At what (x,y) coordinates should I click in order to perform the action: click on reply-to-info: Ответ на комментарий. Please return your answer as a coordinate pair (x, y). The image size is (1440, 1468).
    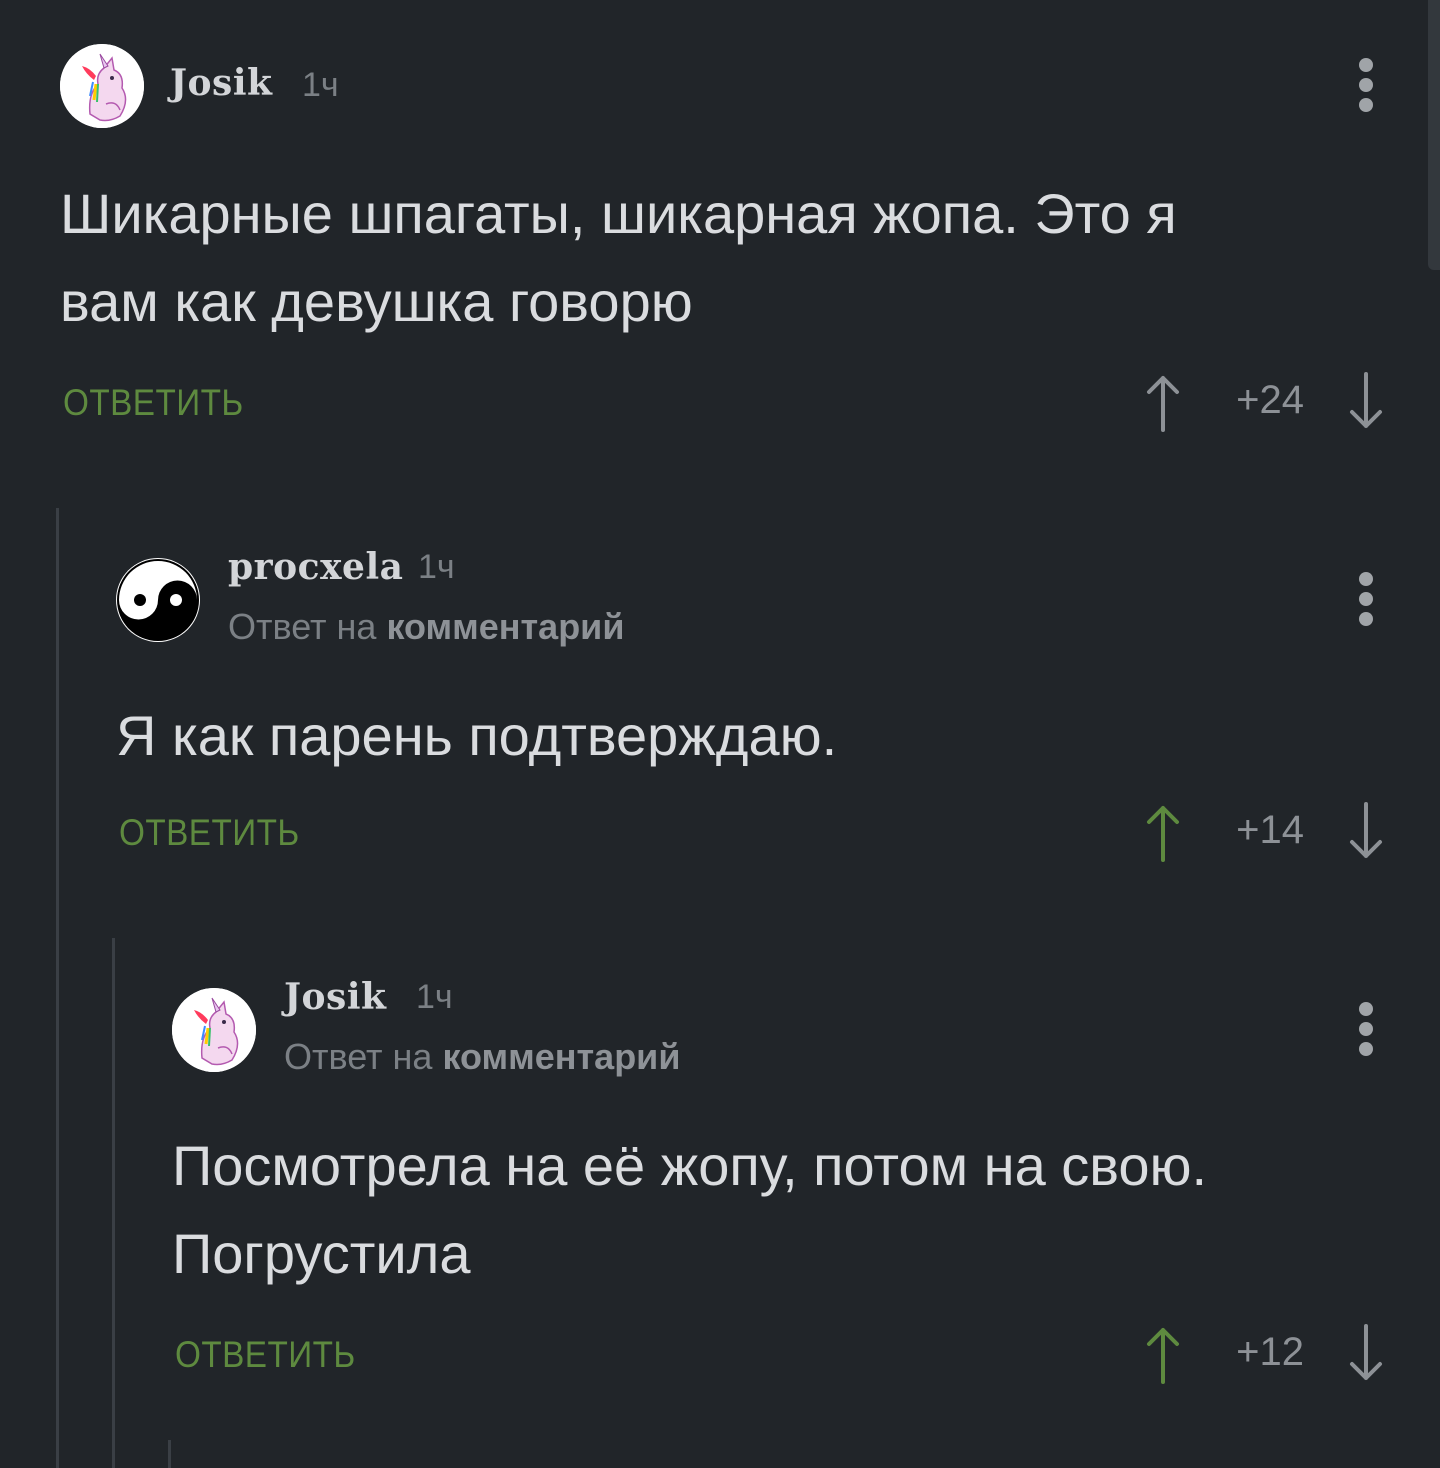
    Looking at the image, I should click on (482, 1057).